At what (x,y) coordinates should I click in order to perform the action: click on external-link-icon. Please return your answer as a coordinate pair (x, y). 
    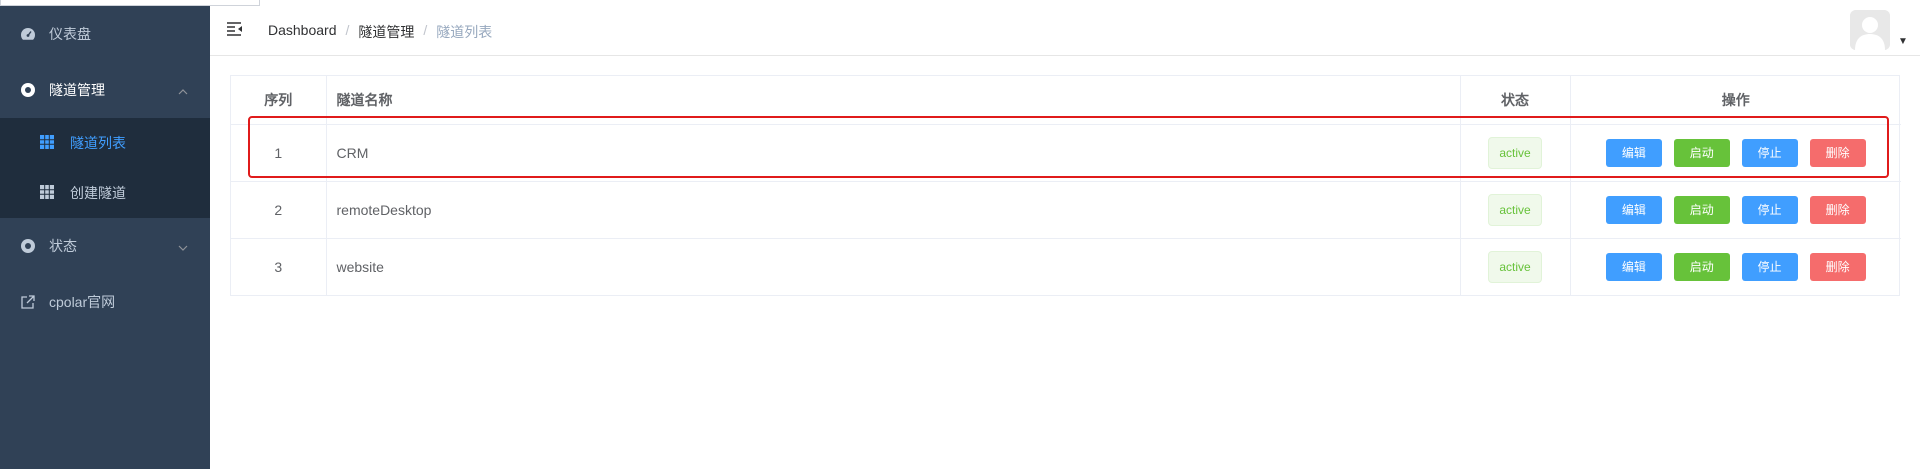
    Looking at the image, I should click on (28, 302).